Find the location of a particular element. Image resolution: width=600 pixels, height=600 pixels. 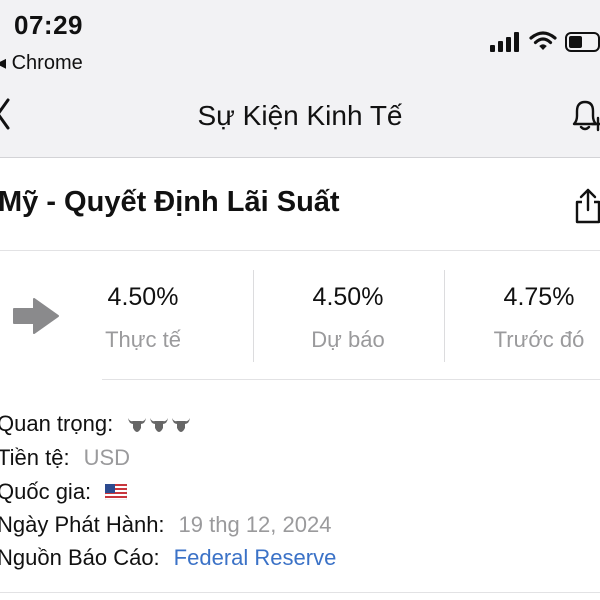

actual-value: 4.50% is located at coordinates (143, 297).